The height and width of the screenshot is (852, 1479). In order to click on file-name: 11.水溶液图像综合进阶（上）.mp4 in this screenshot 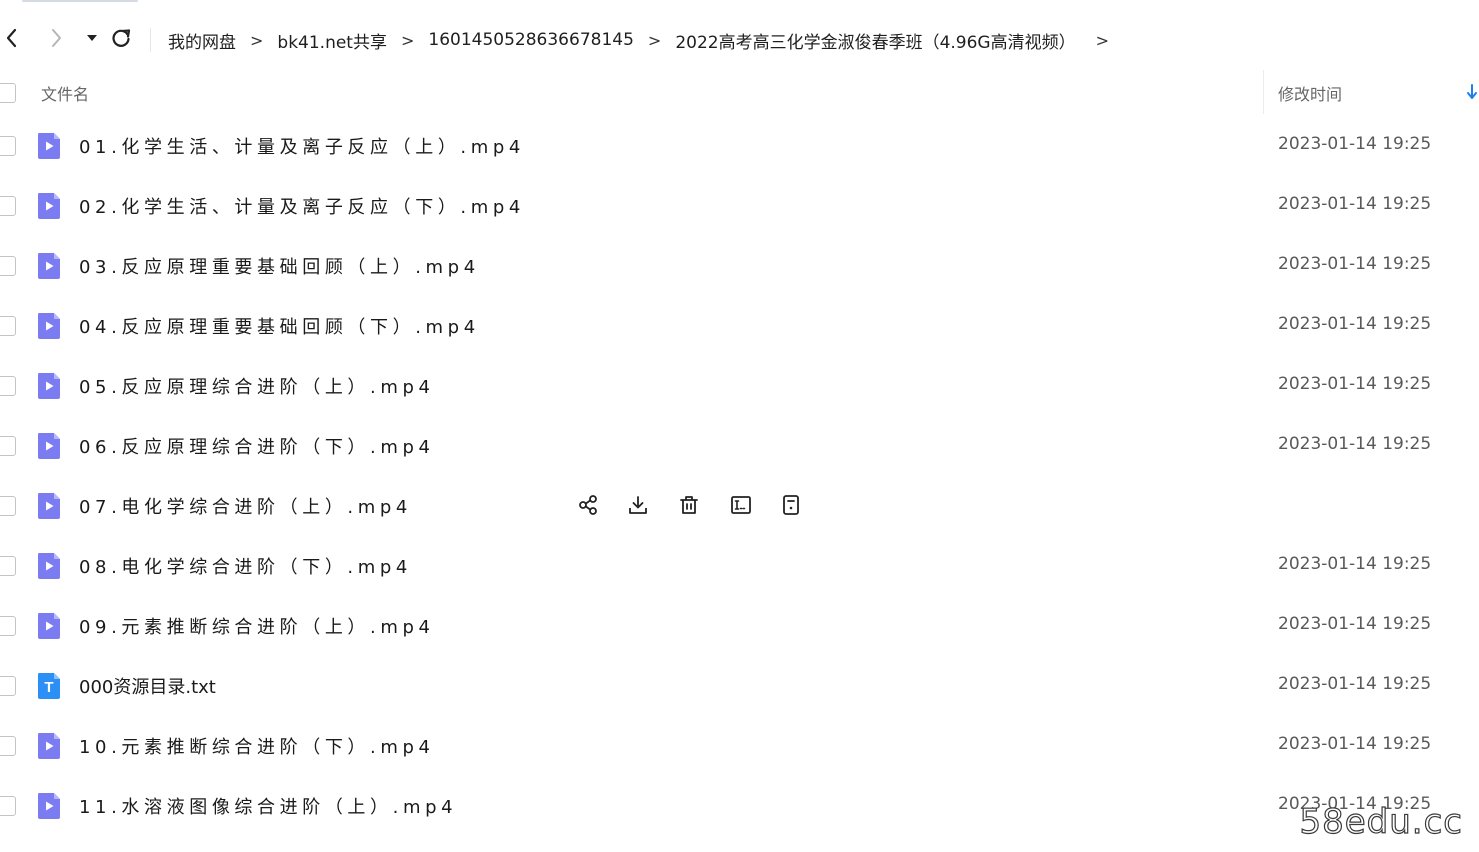, I will do `click(268, 806)`.